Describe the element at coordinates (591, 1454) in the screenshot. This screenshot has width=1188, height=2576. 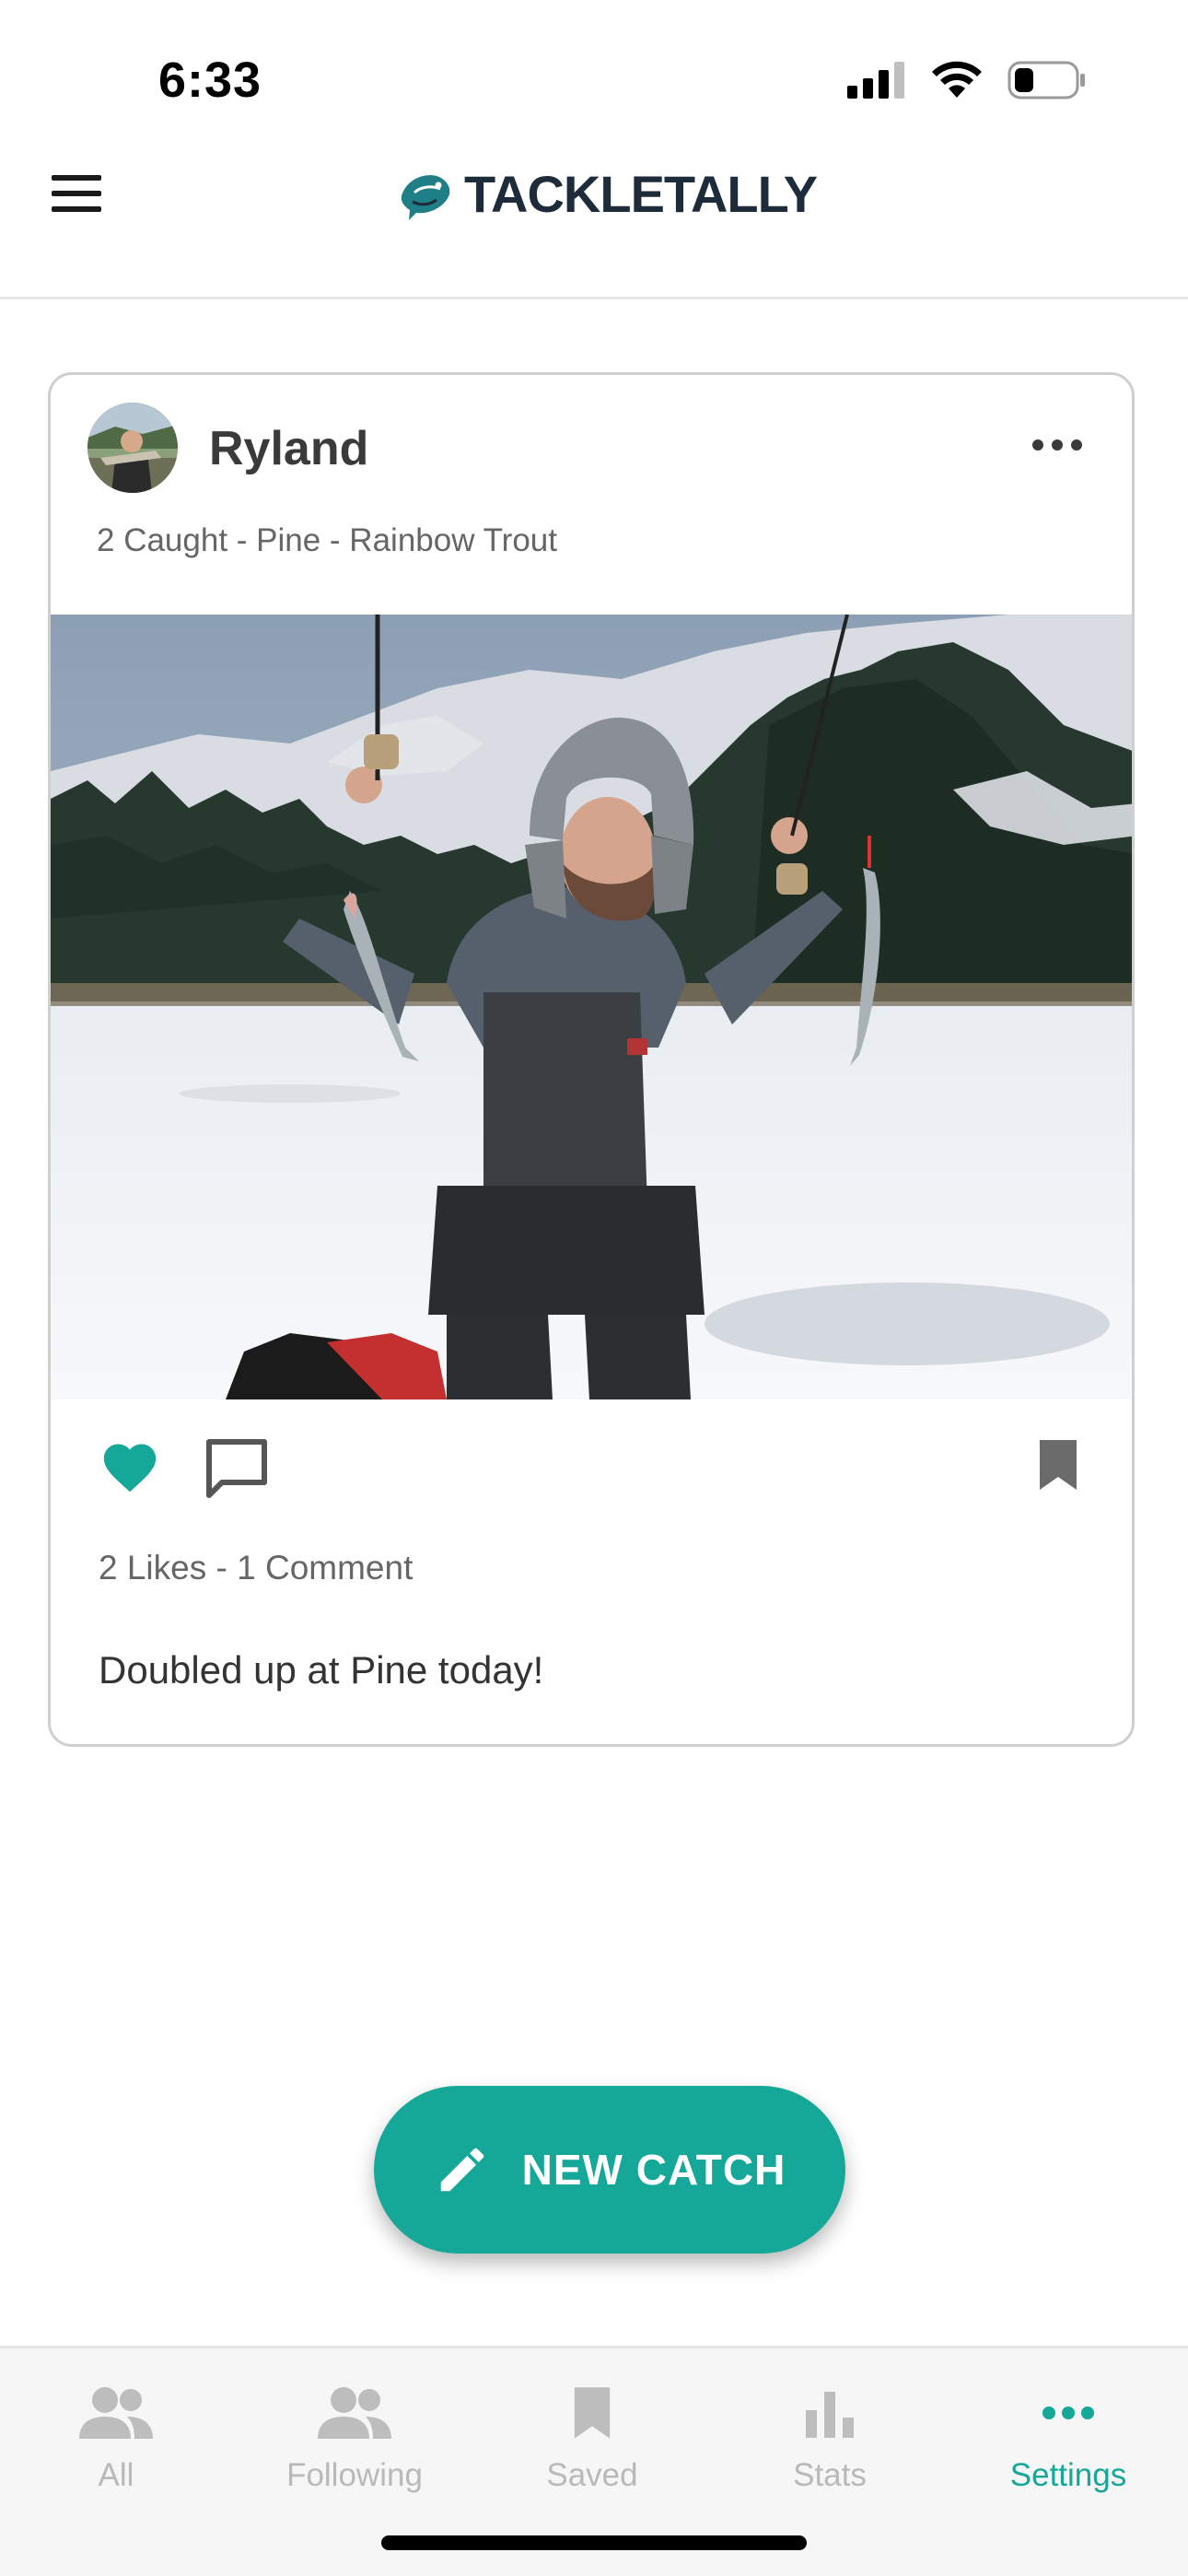
I see `post-actions` at that location.